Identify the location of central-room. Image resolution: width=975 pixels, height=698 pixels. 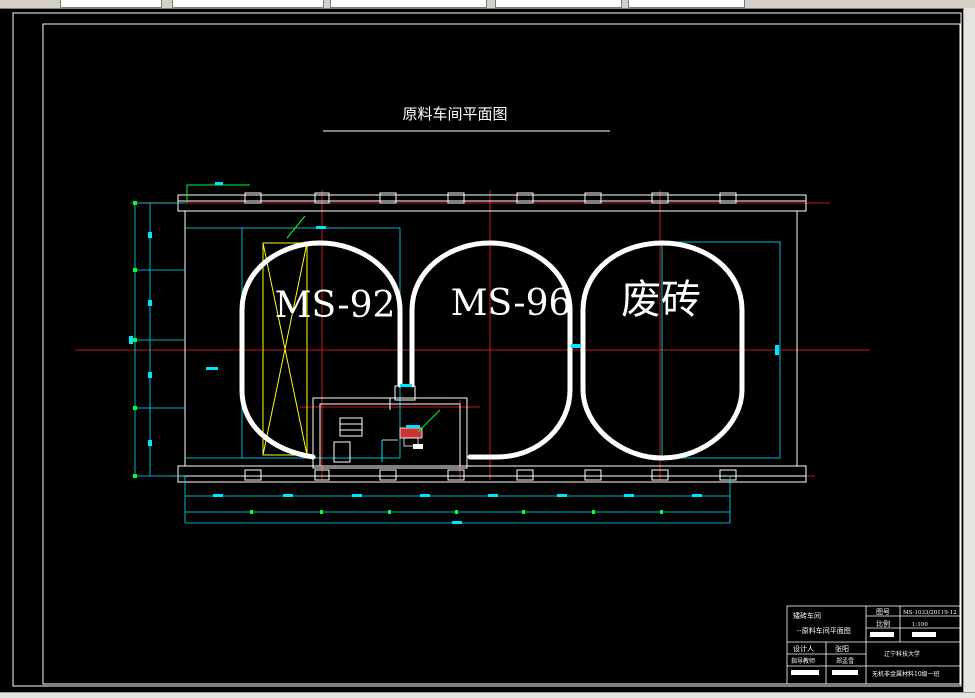
(390, 427).